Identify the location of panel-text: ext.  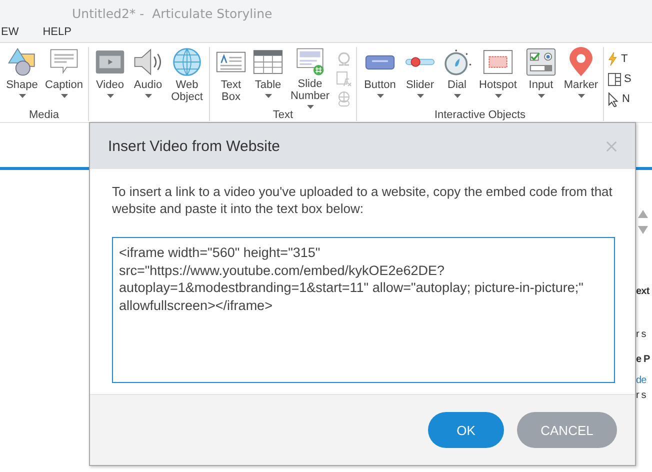
(643, 291).